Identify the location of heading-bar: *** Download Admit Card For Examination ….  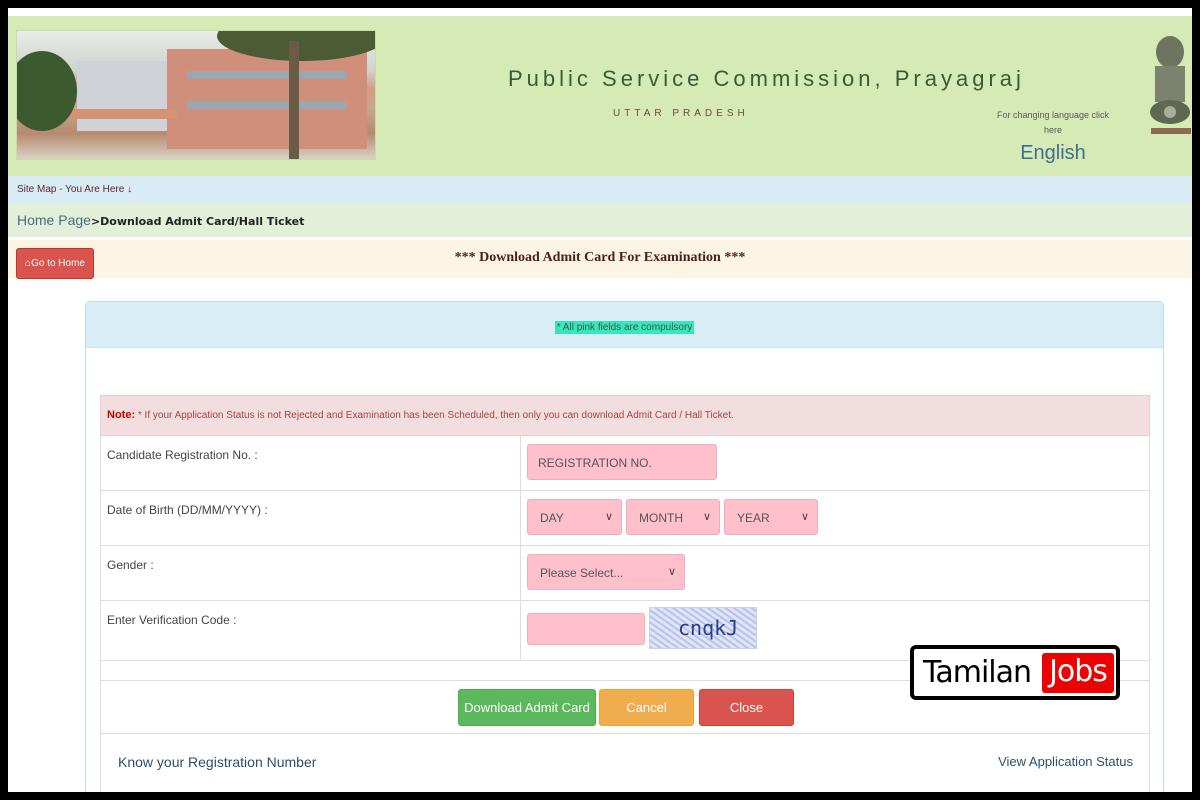
(600, 259).